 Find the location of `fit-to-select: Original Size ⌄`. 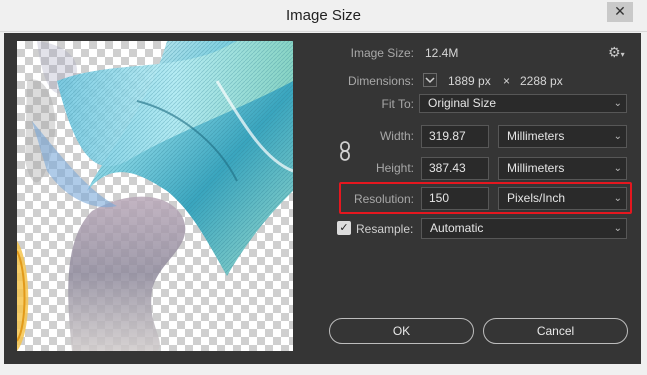

fit-to-select: Original Size ⌄ is located at coordinates (523, 103).